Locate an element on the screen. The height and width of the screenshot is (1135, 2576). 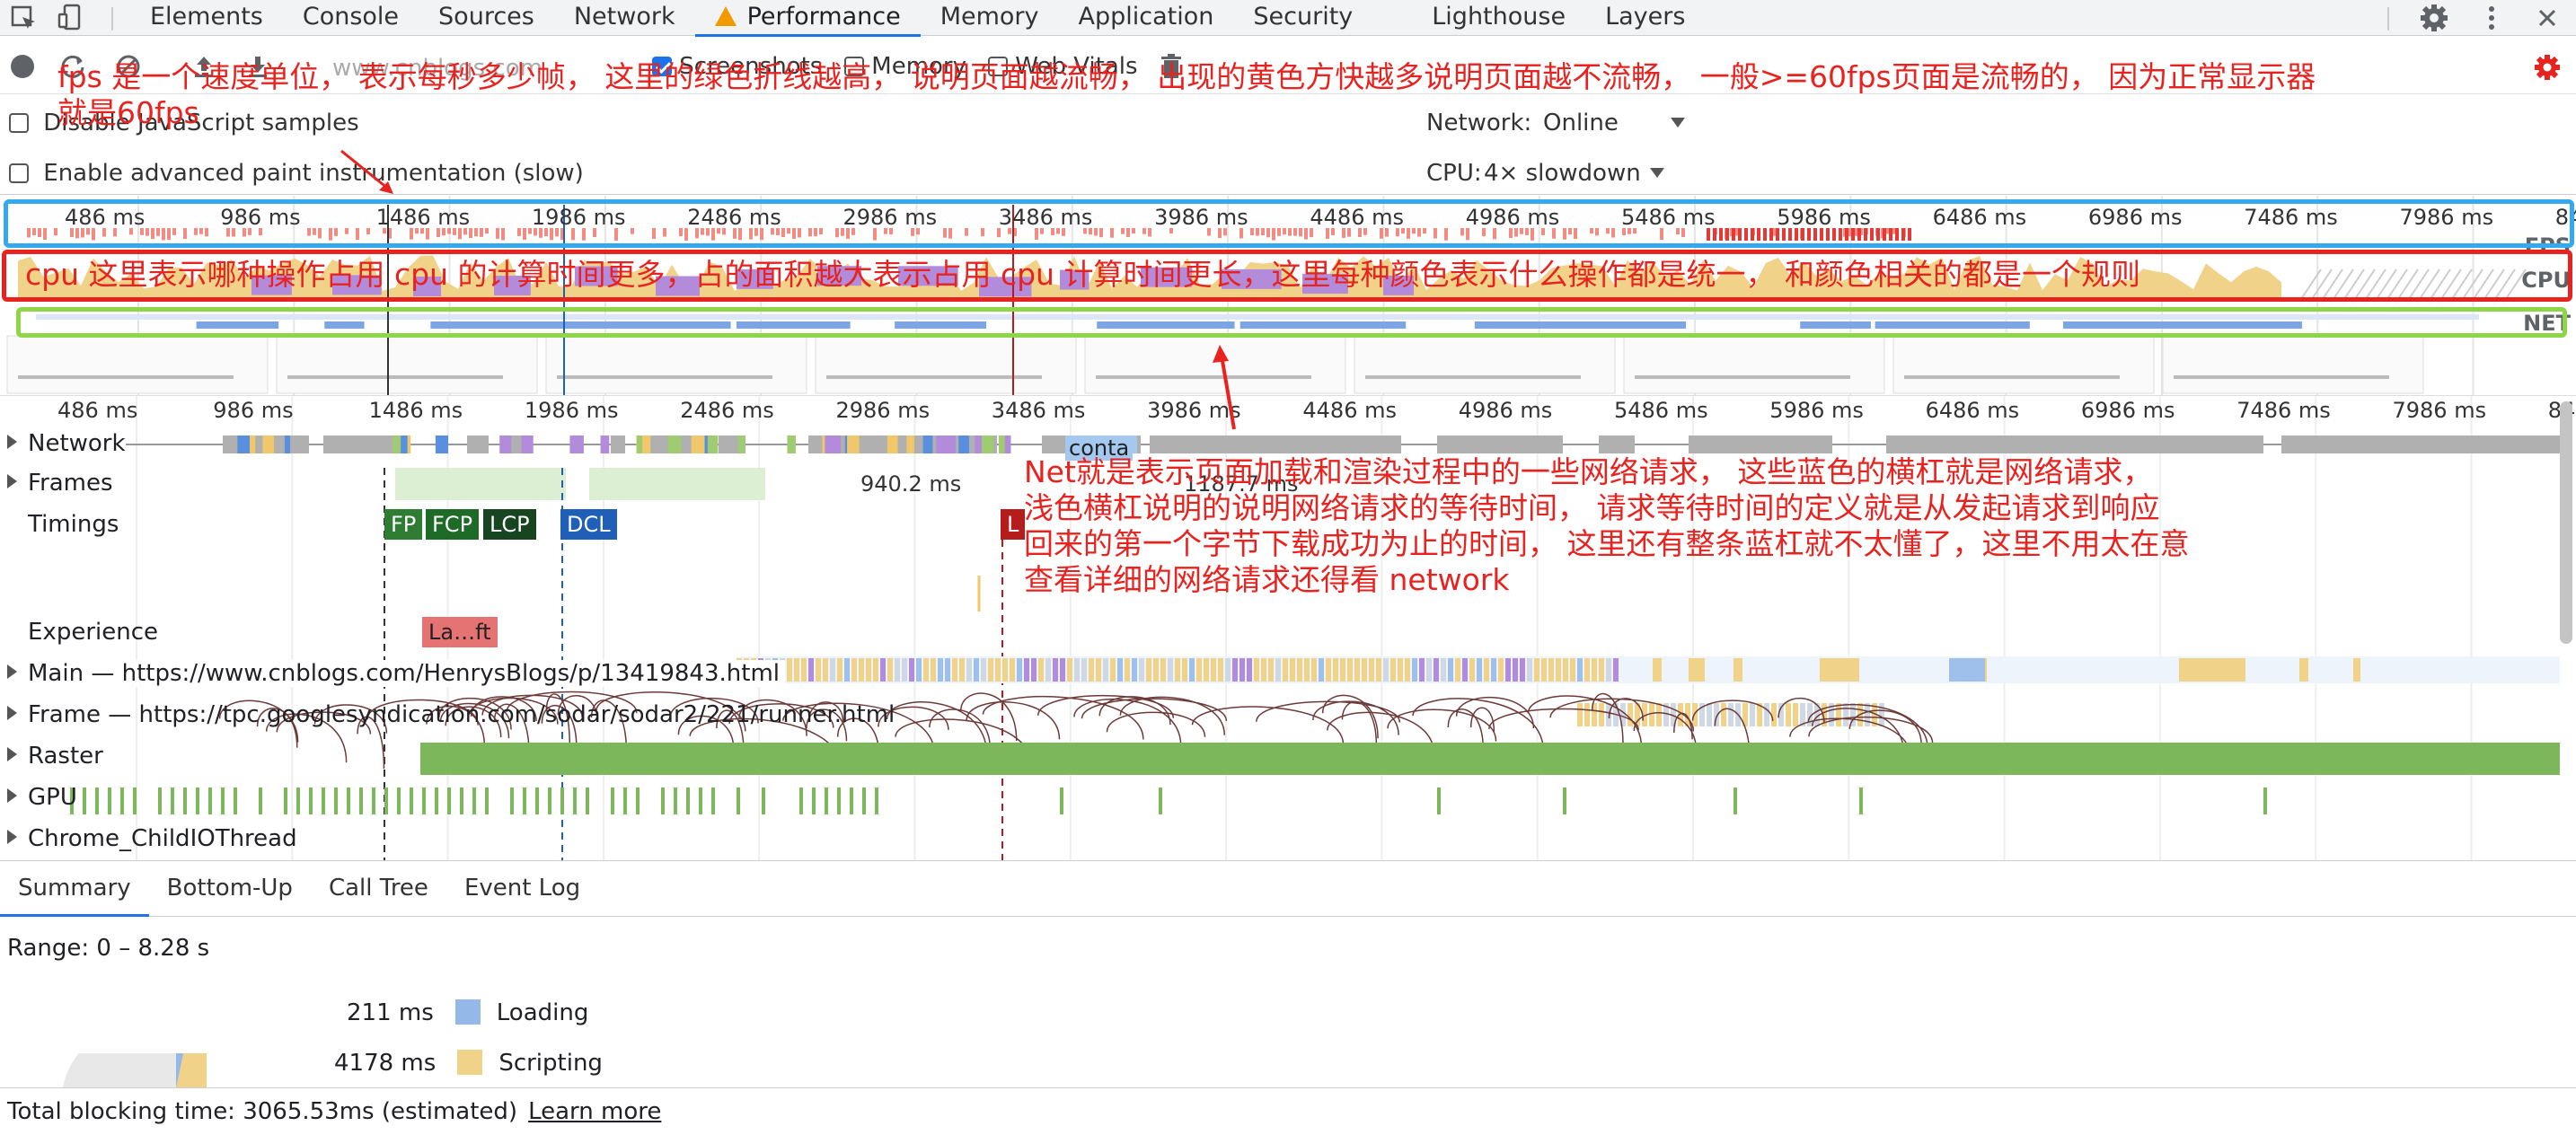
tab-sources: Sources is located at coordinates (486, 18).